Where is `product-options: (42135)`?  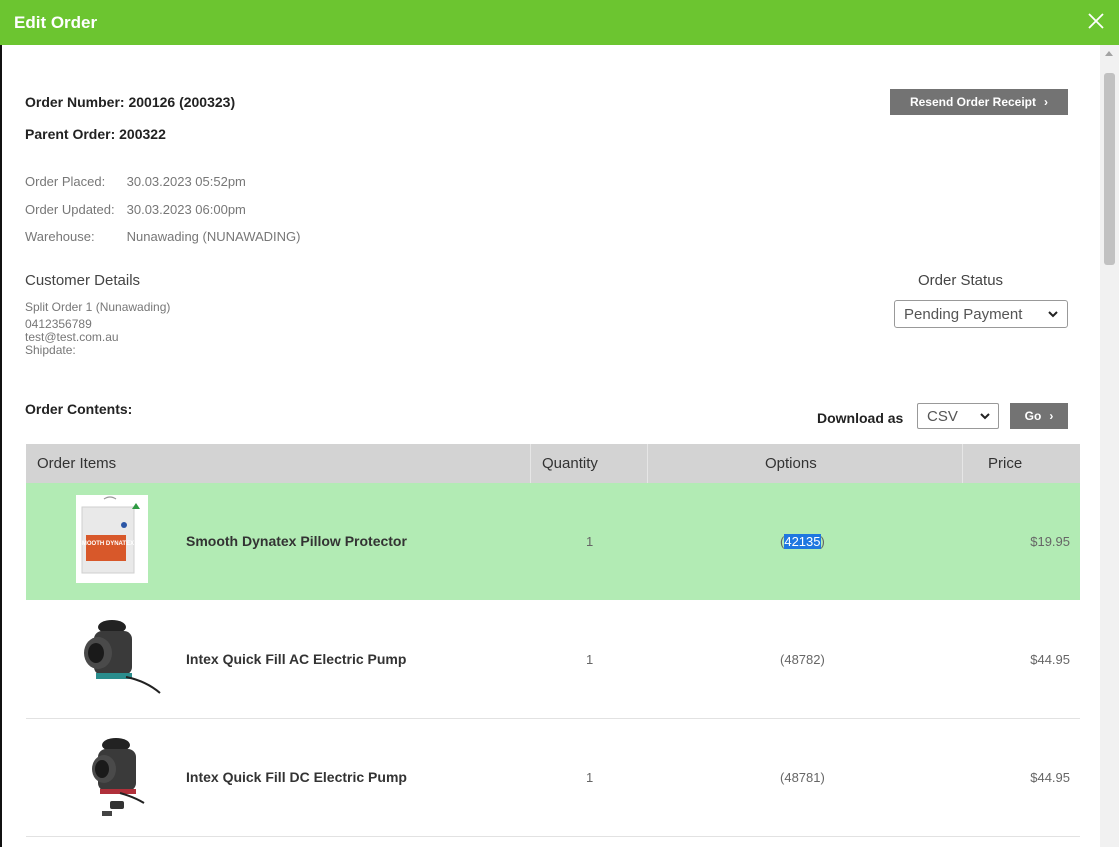
product-options: (42135) is located at coordinates (802, 541).